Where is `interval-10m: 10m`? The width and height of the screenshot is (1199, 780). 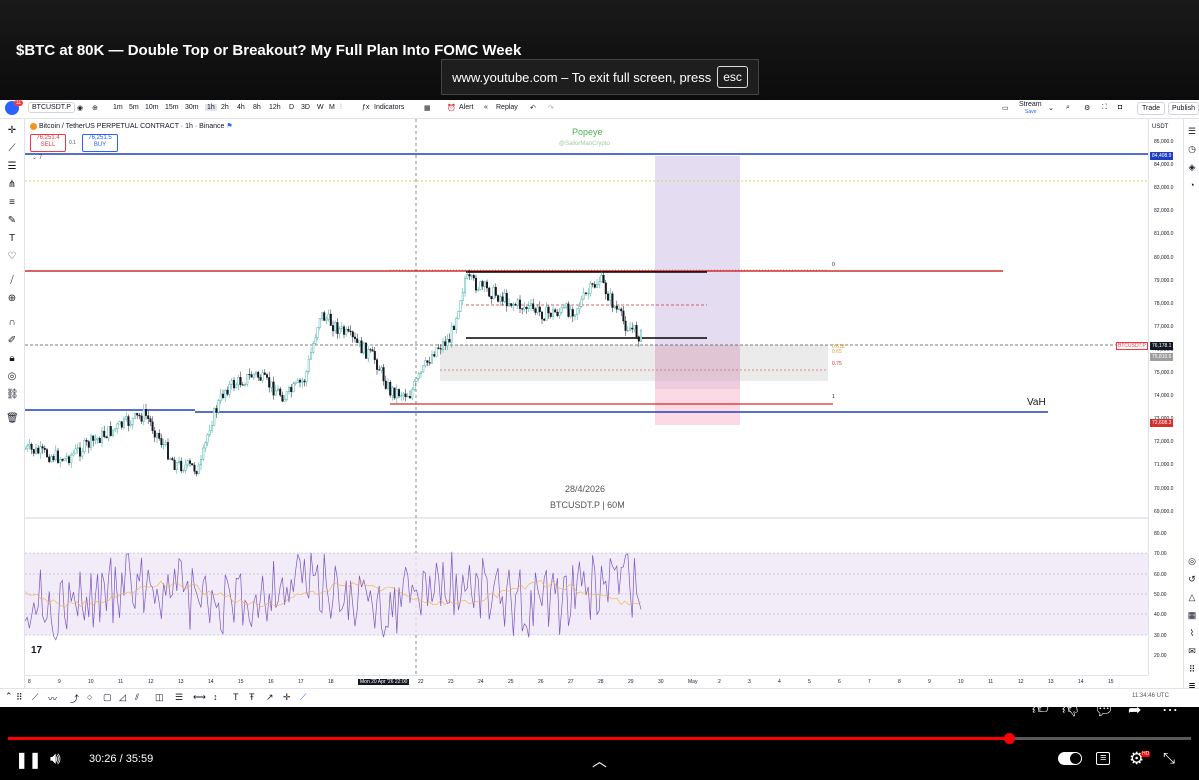
interval-10m: 10m is located at coordinates (152, 107).